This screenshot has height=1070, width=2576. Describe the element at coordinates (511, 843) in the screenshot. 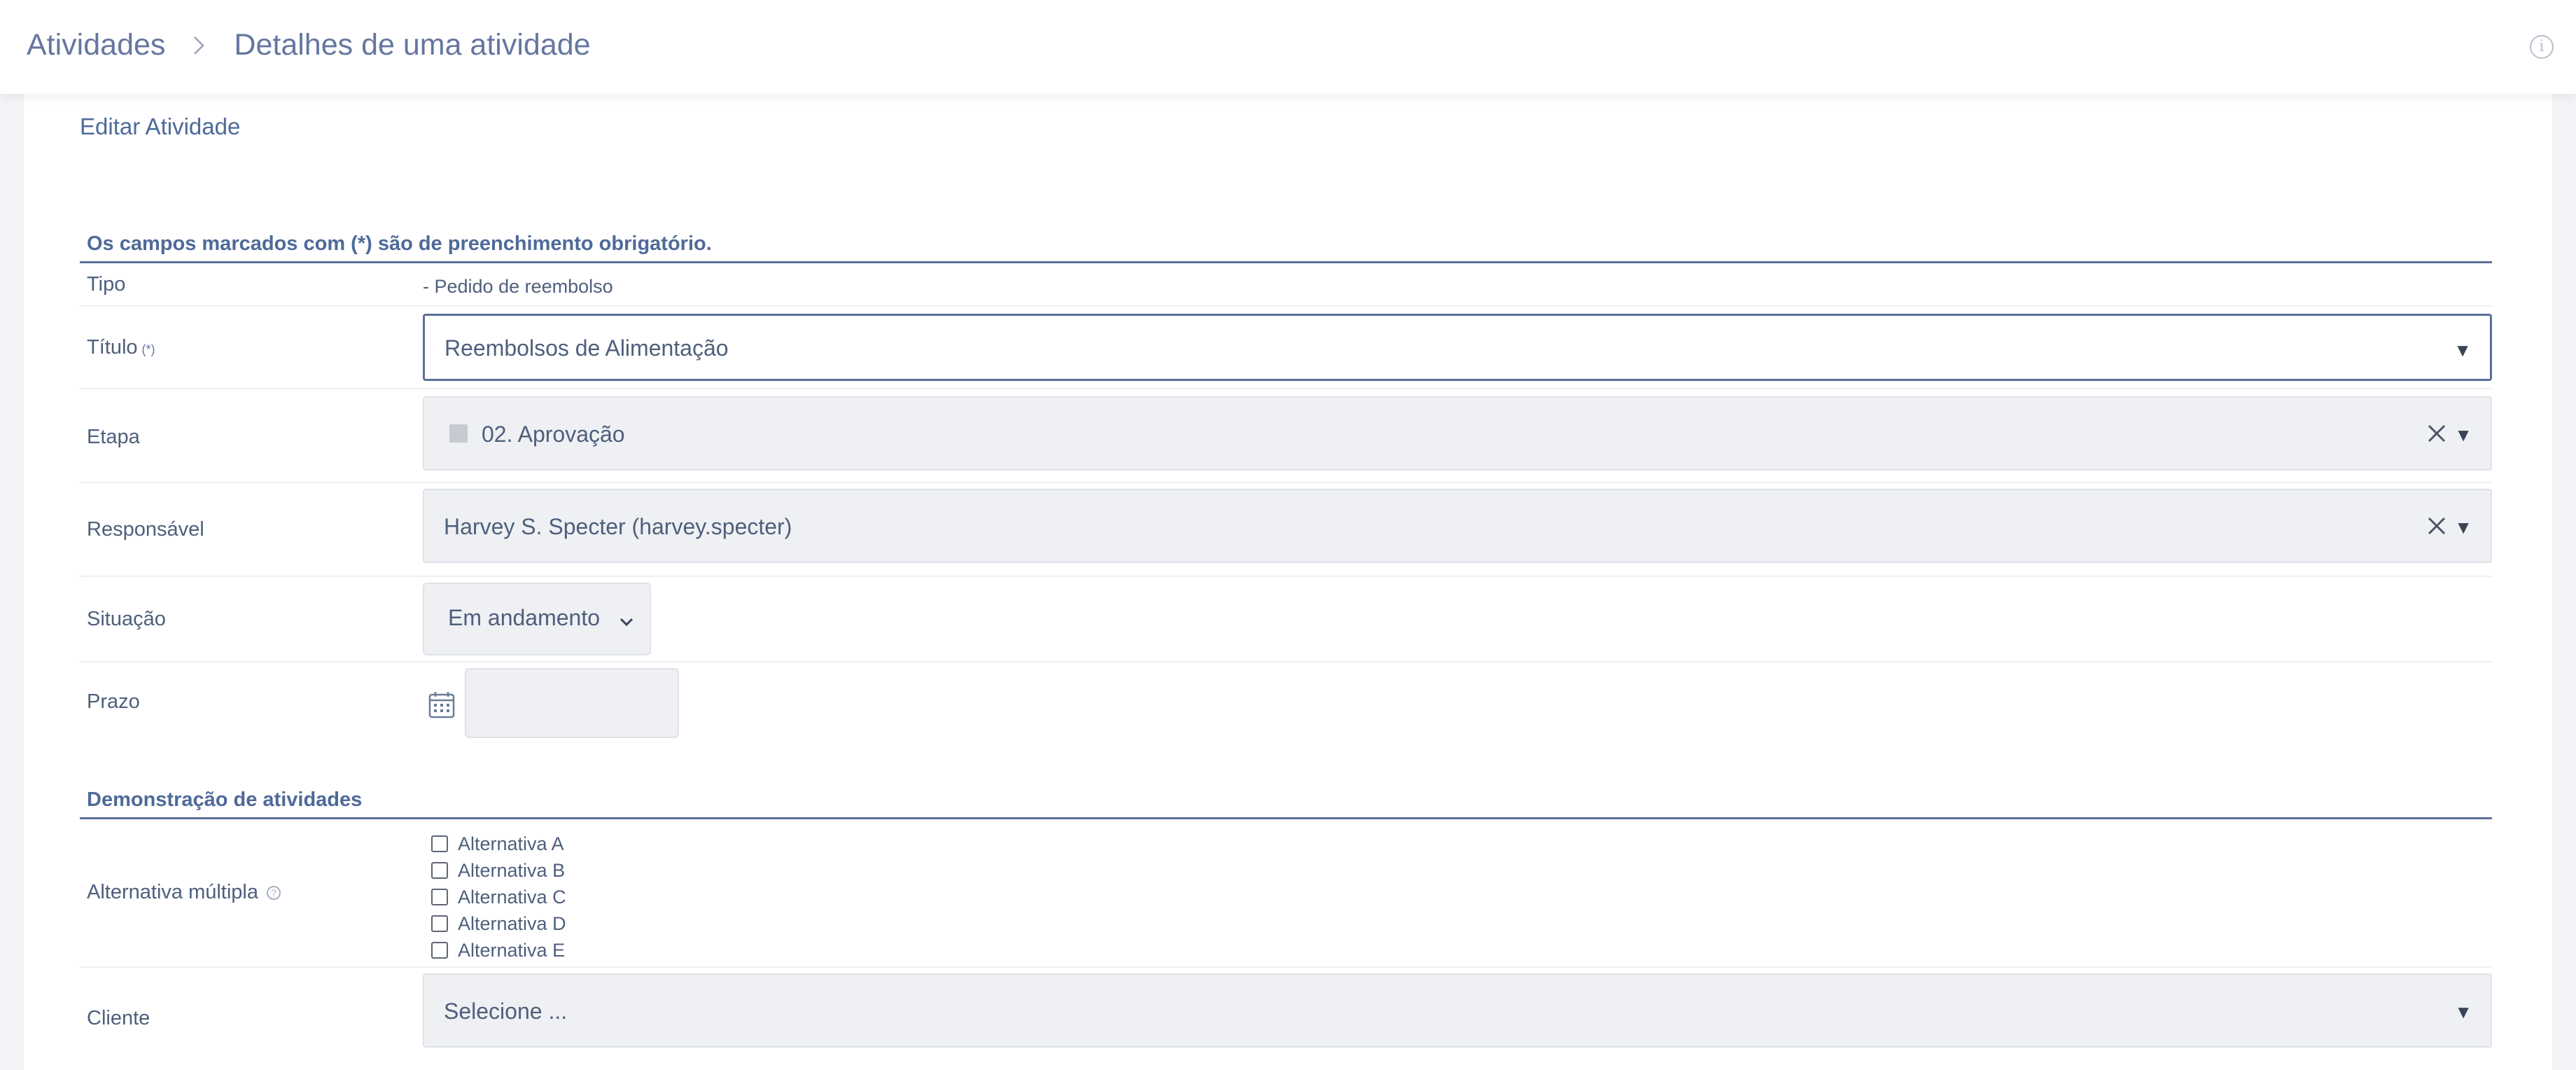

I see `checkbox-label: Alternativa A` at that location.